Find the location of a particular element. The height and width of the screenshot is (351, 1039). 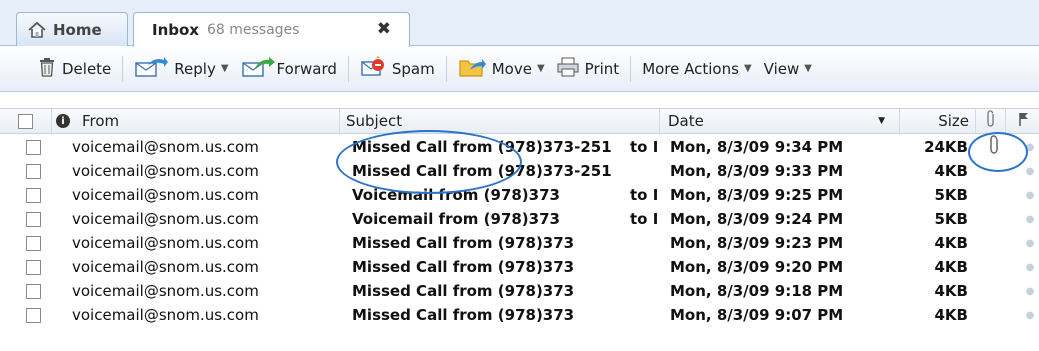

more-actions-button: More Actions ▼ is located at coordinates (696, 69).